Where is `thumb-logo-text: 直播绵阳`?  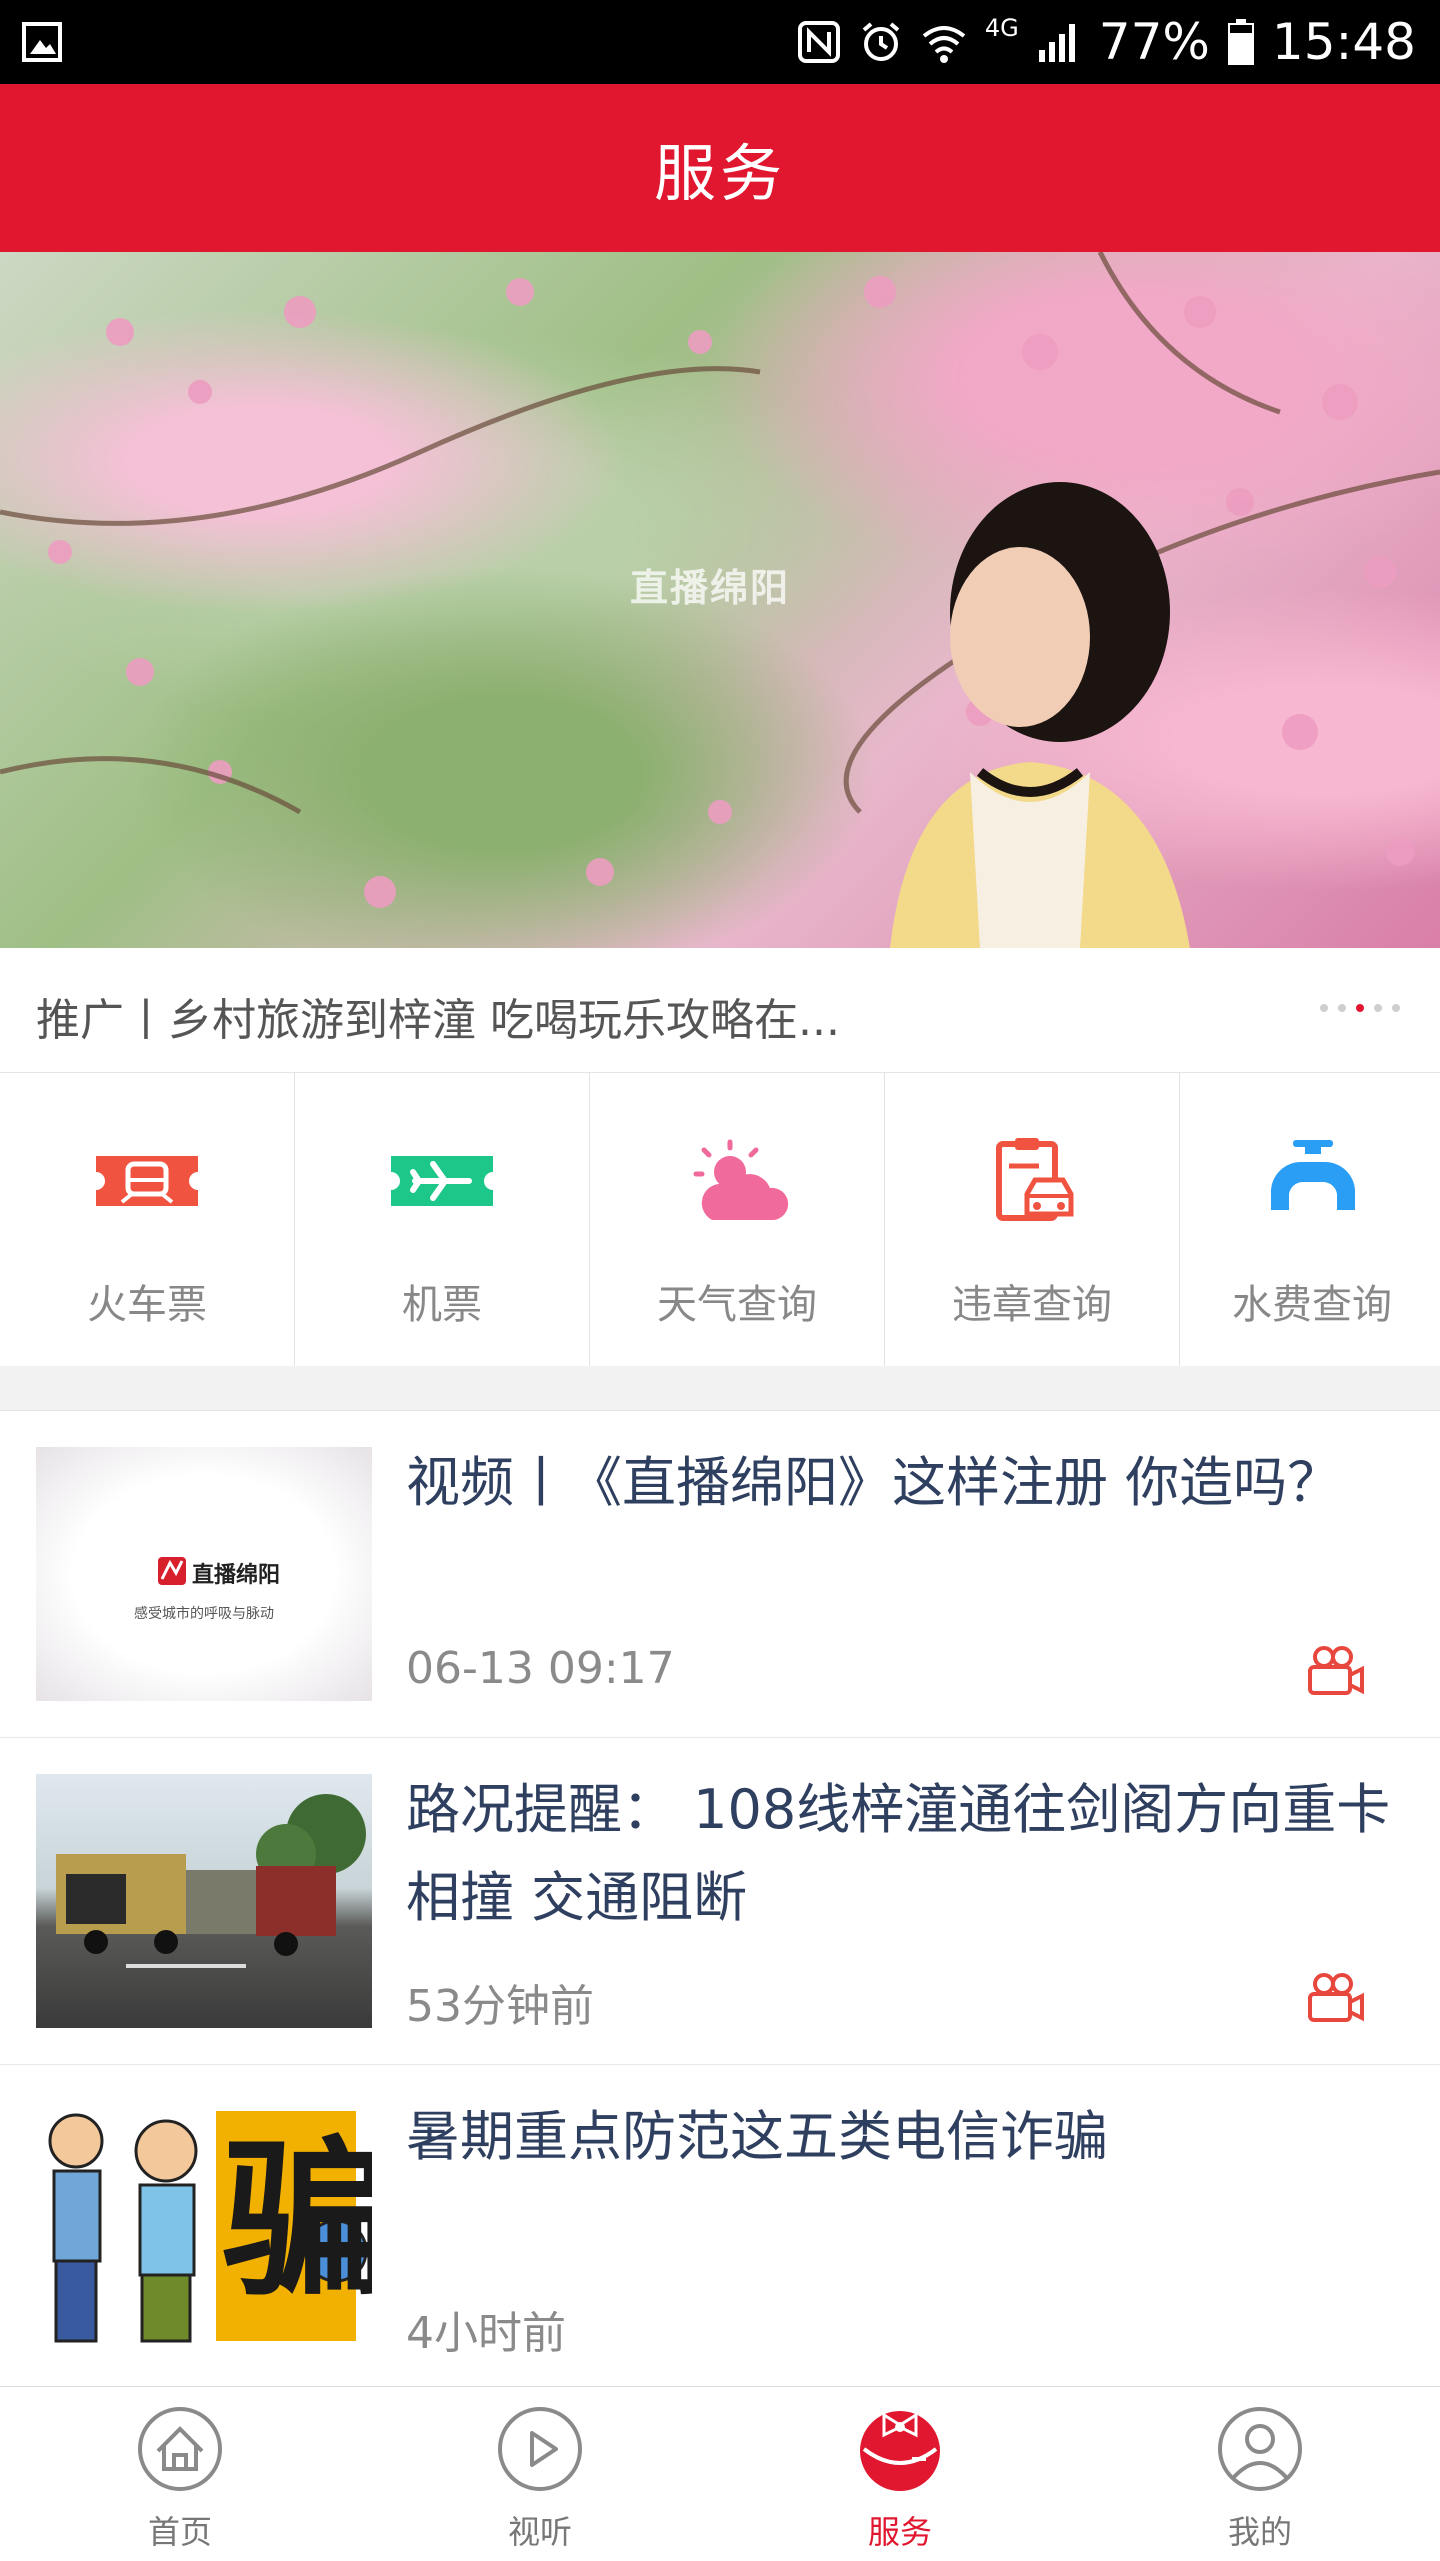
thumb-logo-text: 直播绵阳 is located at coordinates (236, 1575).